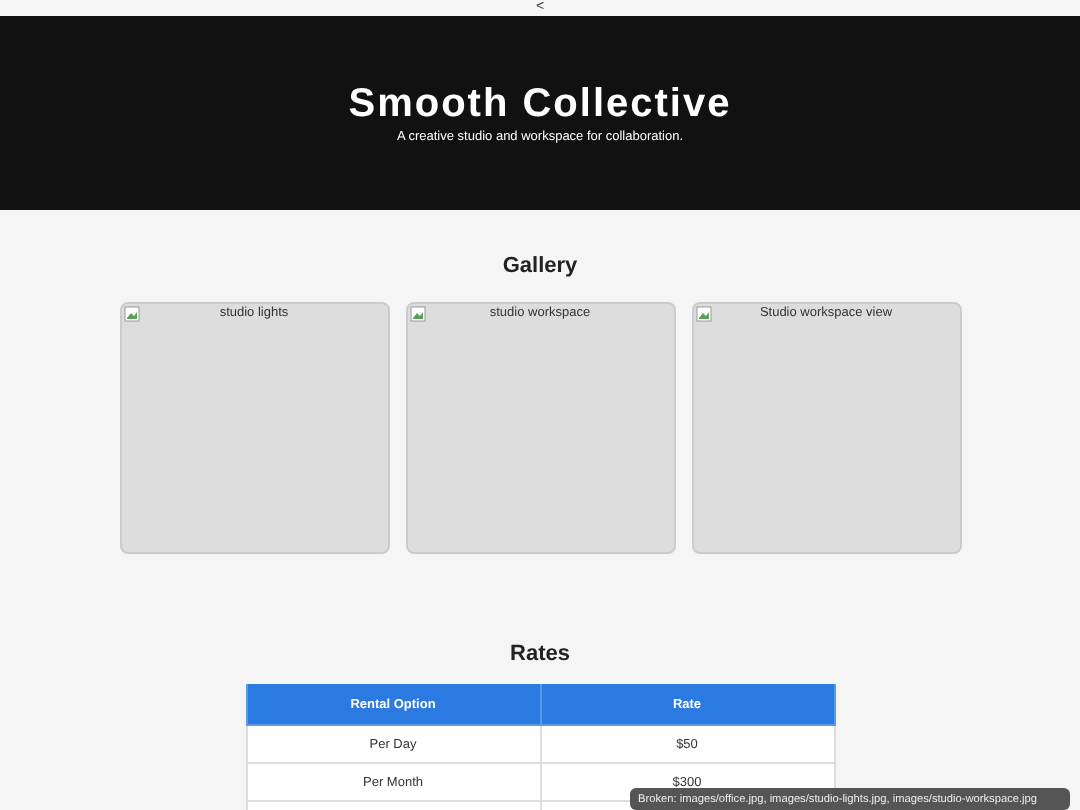 The image size is (1080, 810). Describe the element at coordinates (540, 104) in the screenshot. I see `site-title: Smooth Collective` at that location.